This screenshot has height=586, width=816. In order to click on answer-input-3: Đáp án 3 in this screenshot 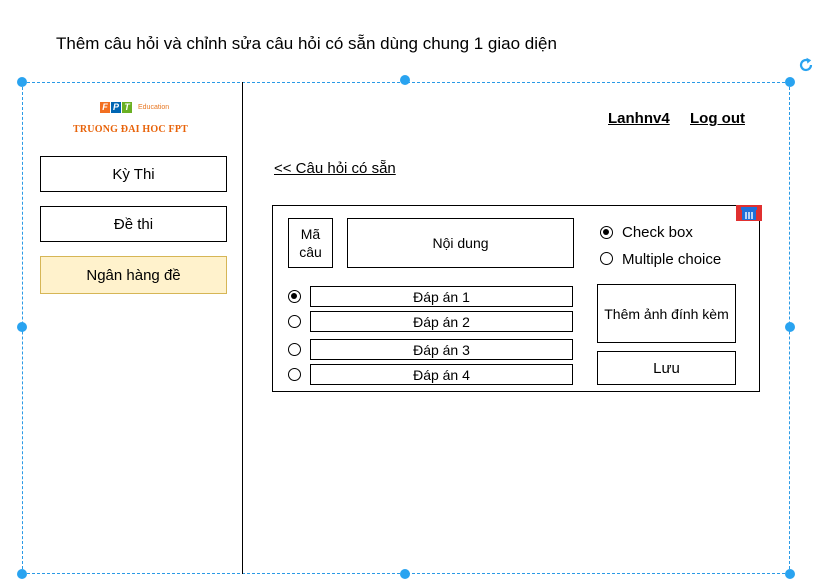, I will do `click(441, 349)`.